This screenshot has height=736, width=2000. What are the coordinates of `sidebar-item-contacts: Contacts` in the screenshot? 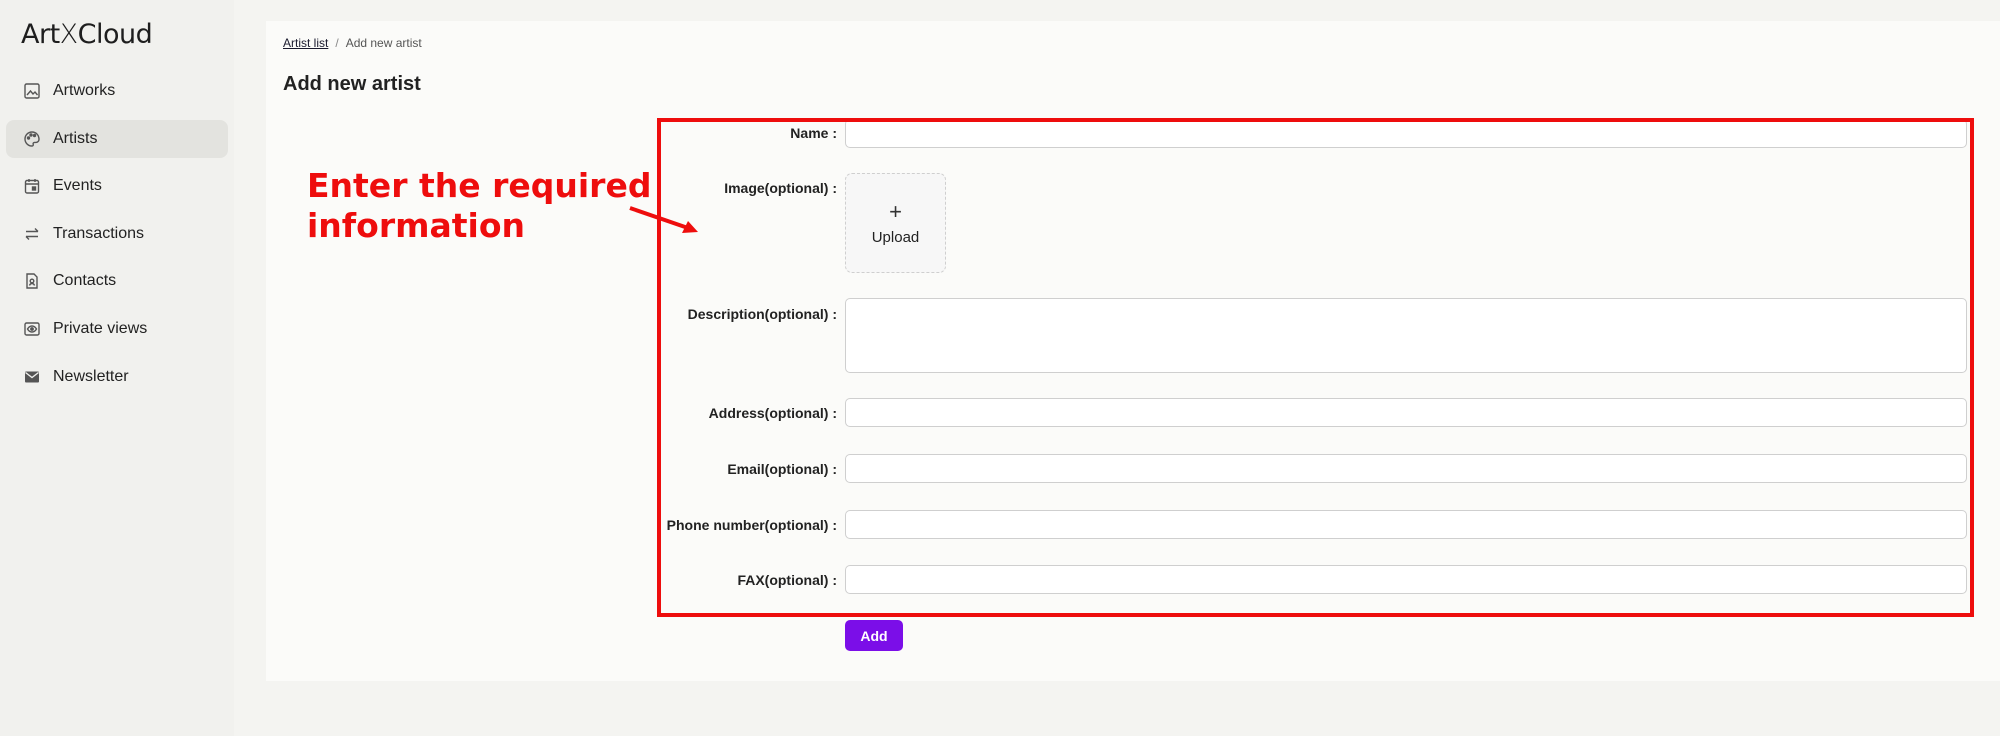 It's located at (117, 281).